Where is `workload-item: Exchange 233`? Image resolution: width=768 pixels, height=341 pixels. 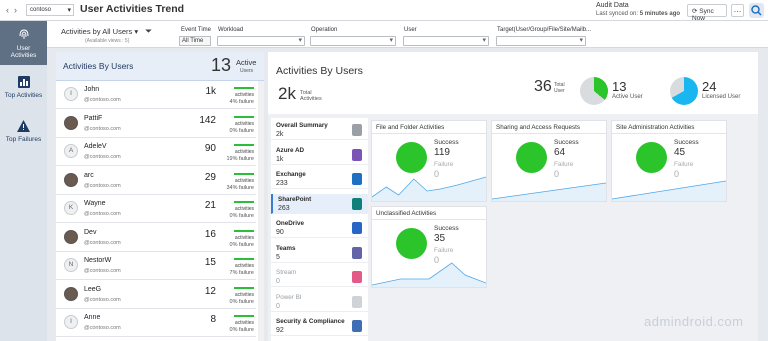
workload-item: Exchange 233 is located at coordinates (319, 179).